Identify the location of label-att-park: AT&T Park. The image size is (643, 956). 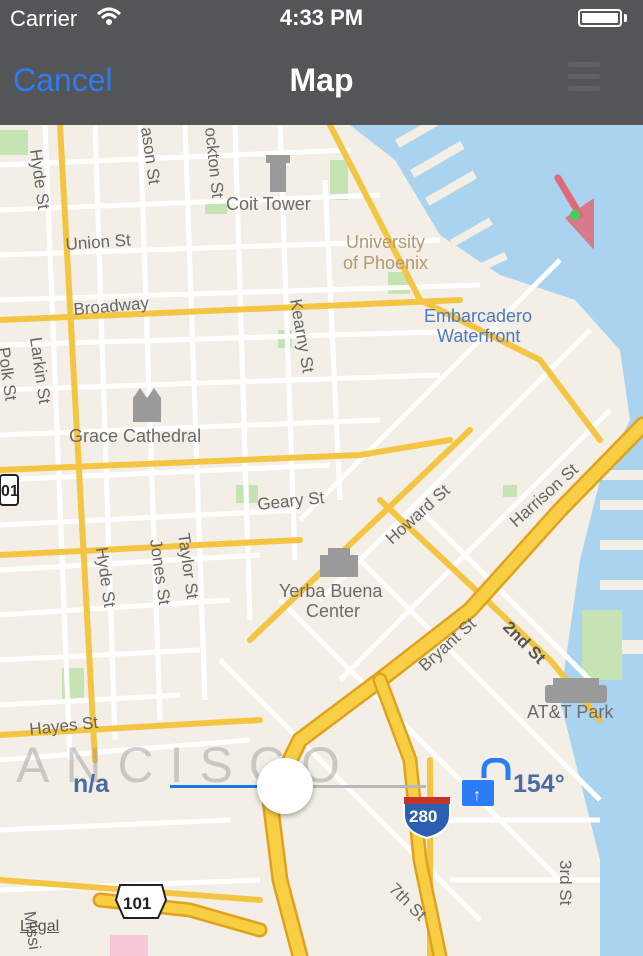
(570, 712).